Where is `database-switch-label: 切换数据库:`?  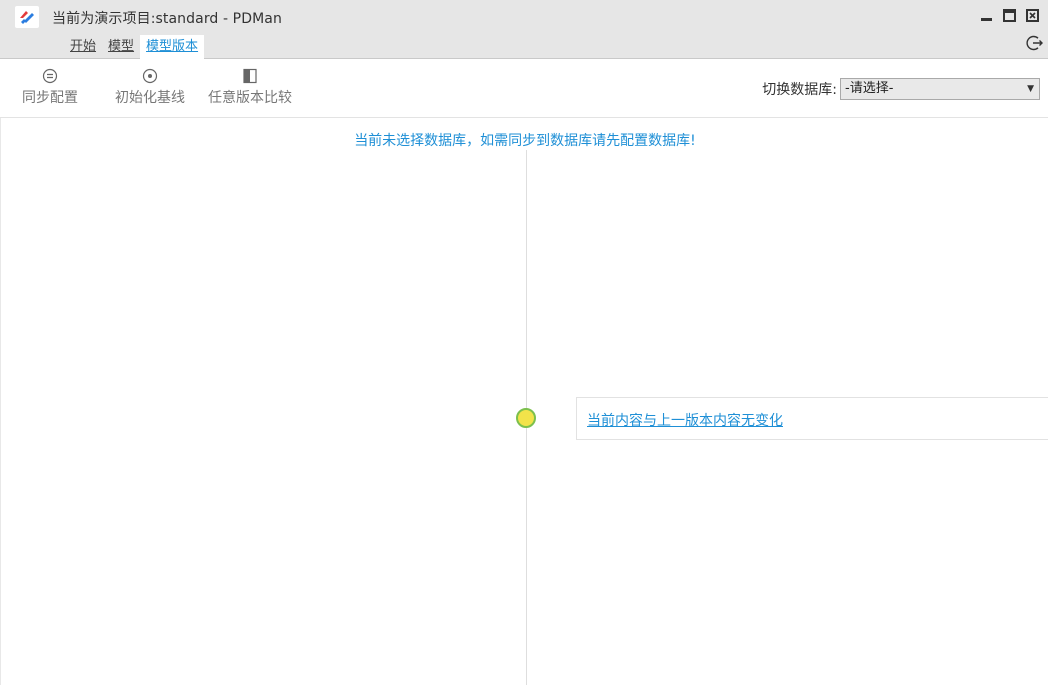 database-switch-label: 切换数据库: is located at coordinates (799, 90).